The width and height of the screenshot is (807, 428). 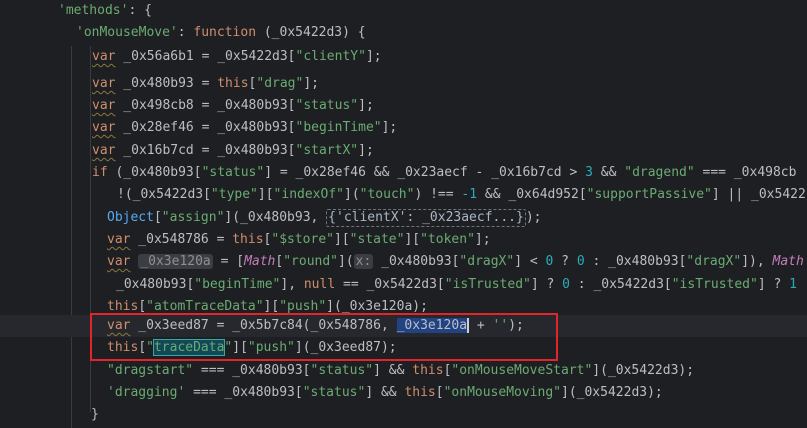 I want to click on parameter-hint: x:, so click(x=363, y=261).